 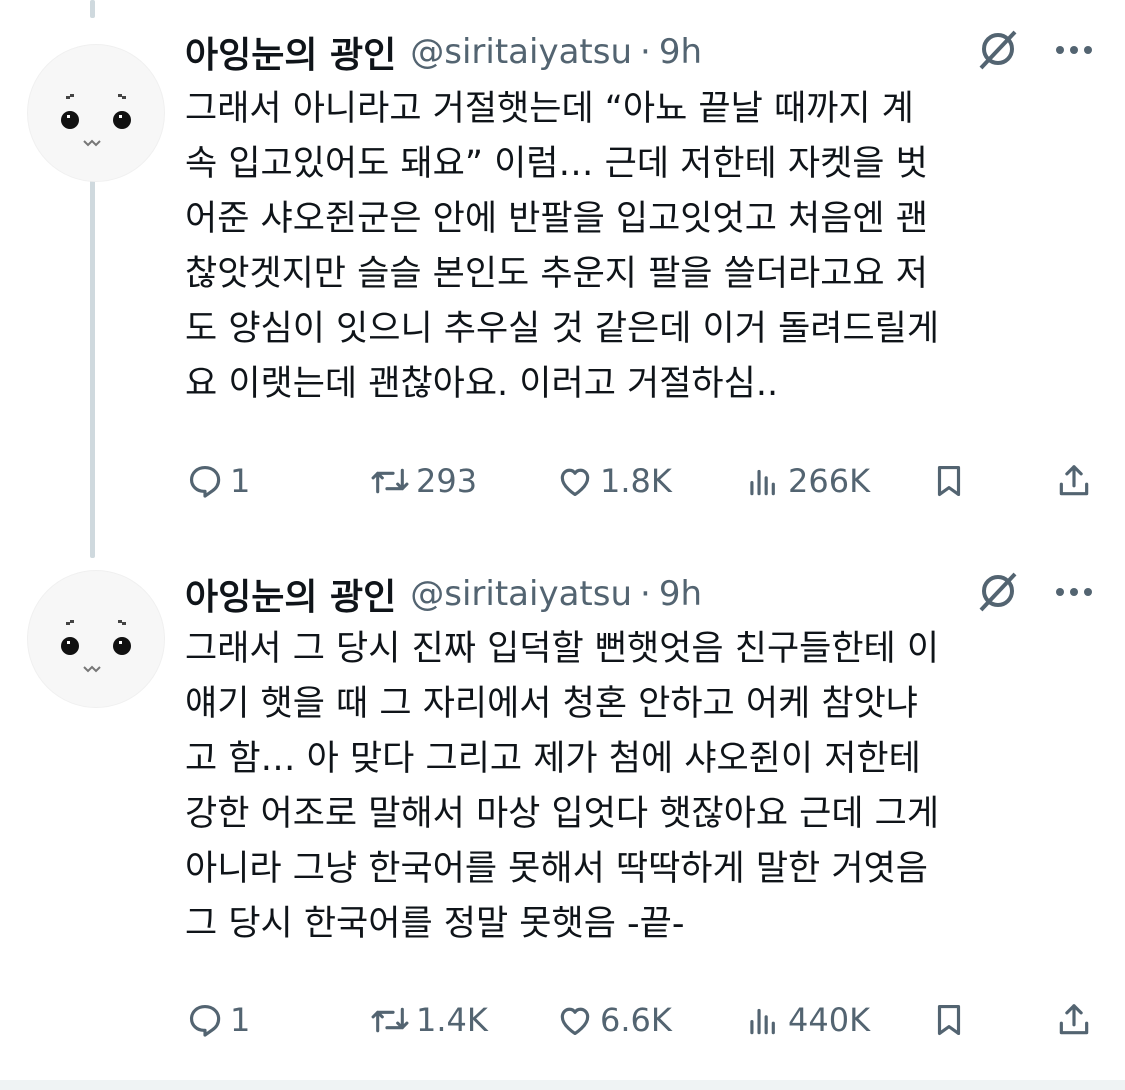 What do you see at coordinates (452, 1020) in the screenshot?
I see `repost-count: 1.4K` at bounding box center [452, 1020].